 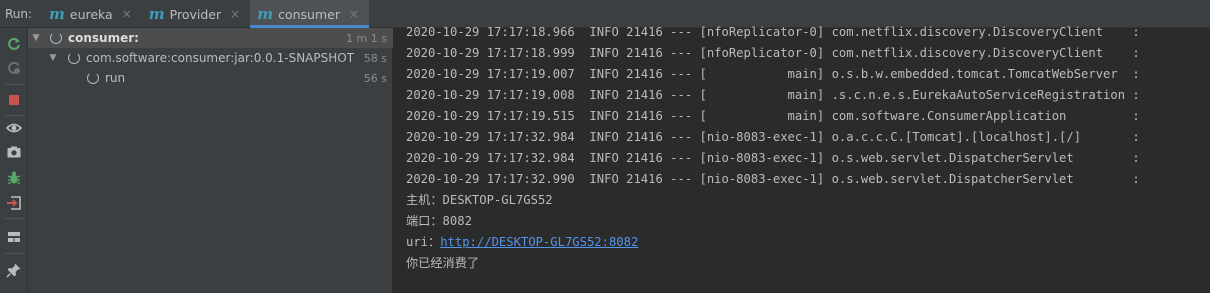 What do you see at coordinates (375, 58) in the screenshot?
I see `tree-item-time: 58 s` at bounding box center [375, 58].